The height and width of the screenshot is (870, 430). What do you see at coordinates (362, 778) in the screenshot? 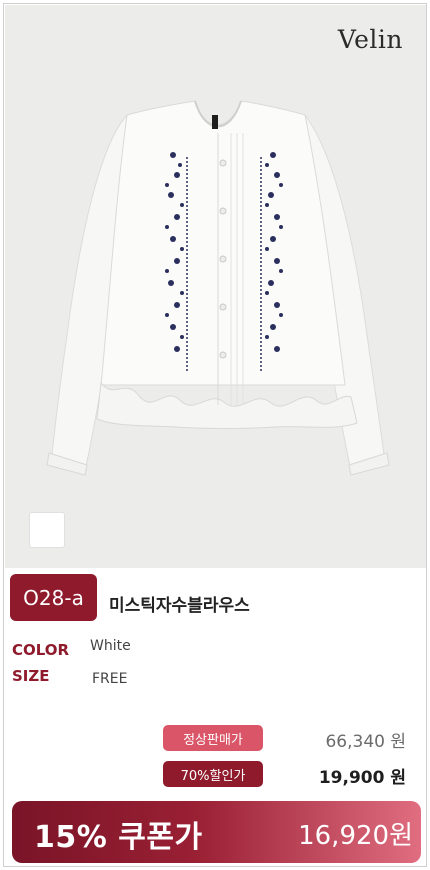
I see `sale-price: 19,900 원` at bounding box center [362, 778].